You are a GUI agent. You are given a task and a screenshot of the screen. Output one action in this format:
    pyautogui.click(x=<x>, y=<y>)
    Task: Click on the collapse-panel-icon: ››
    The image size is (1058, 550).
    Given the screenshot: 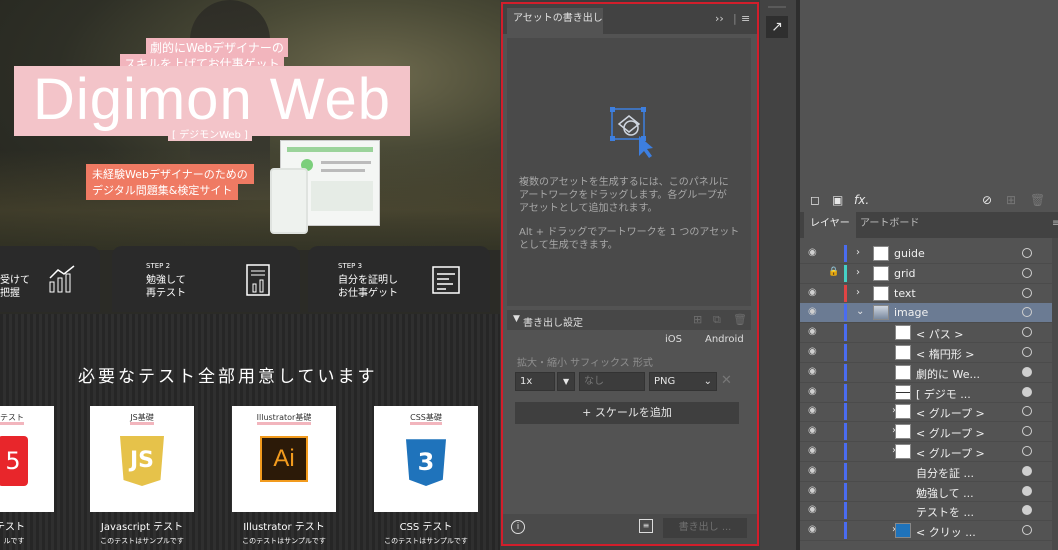 What is the action you would take?
    pyautogui.click(x=719, y=18)
    